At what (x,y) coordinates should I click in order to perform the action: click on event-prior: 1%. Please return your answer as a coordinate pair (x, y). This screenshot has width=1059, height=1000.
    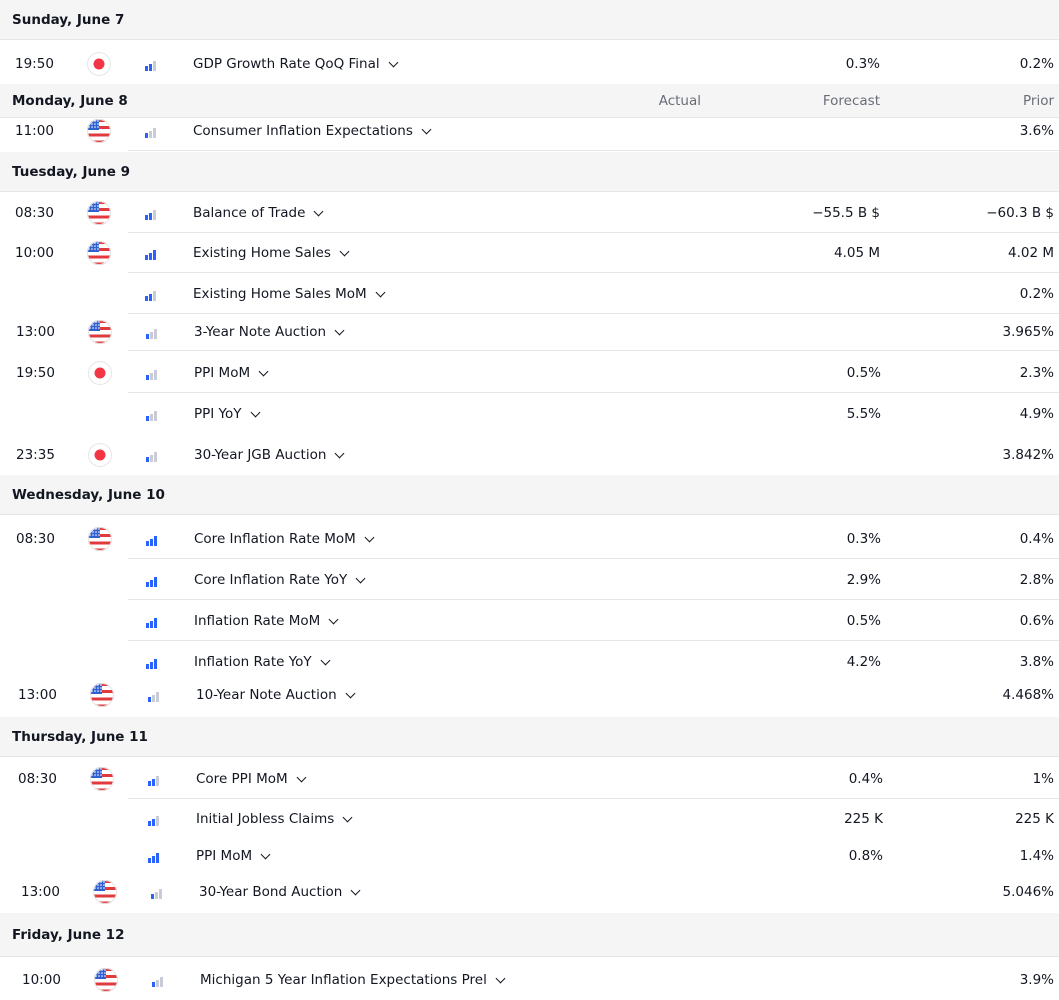
    Looking at the image, I should click on (1043, 779).